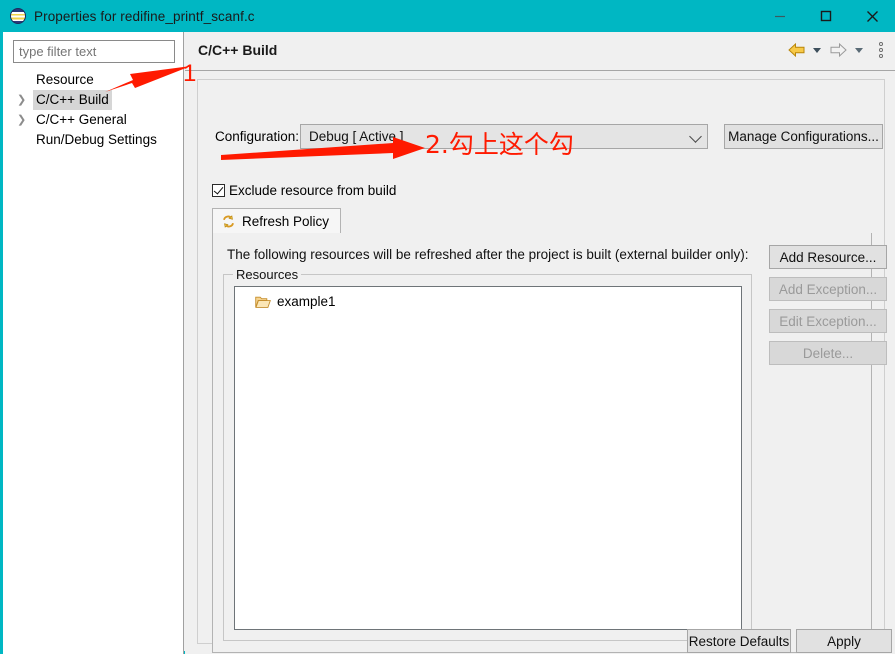 This screenshot has width=895, height=654. What do you see at coordinates (447, 16) in the screenshot?
I see `title-bar: Properties for redifine_printf_scanf.c` at bounding box center [447, 16].